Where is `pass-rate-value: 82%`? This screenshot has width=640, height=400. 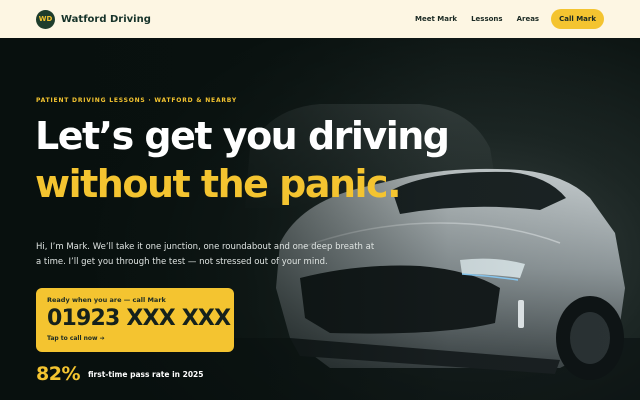 pass-rate-value: 82% is located at coordinates (58, 374).